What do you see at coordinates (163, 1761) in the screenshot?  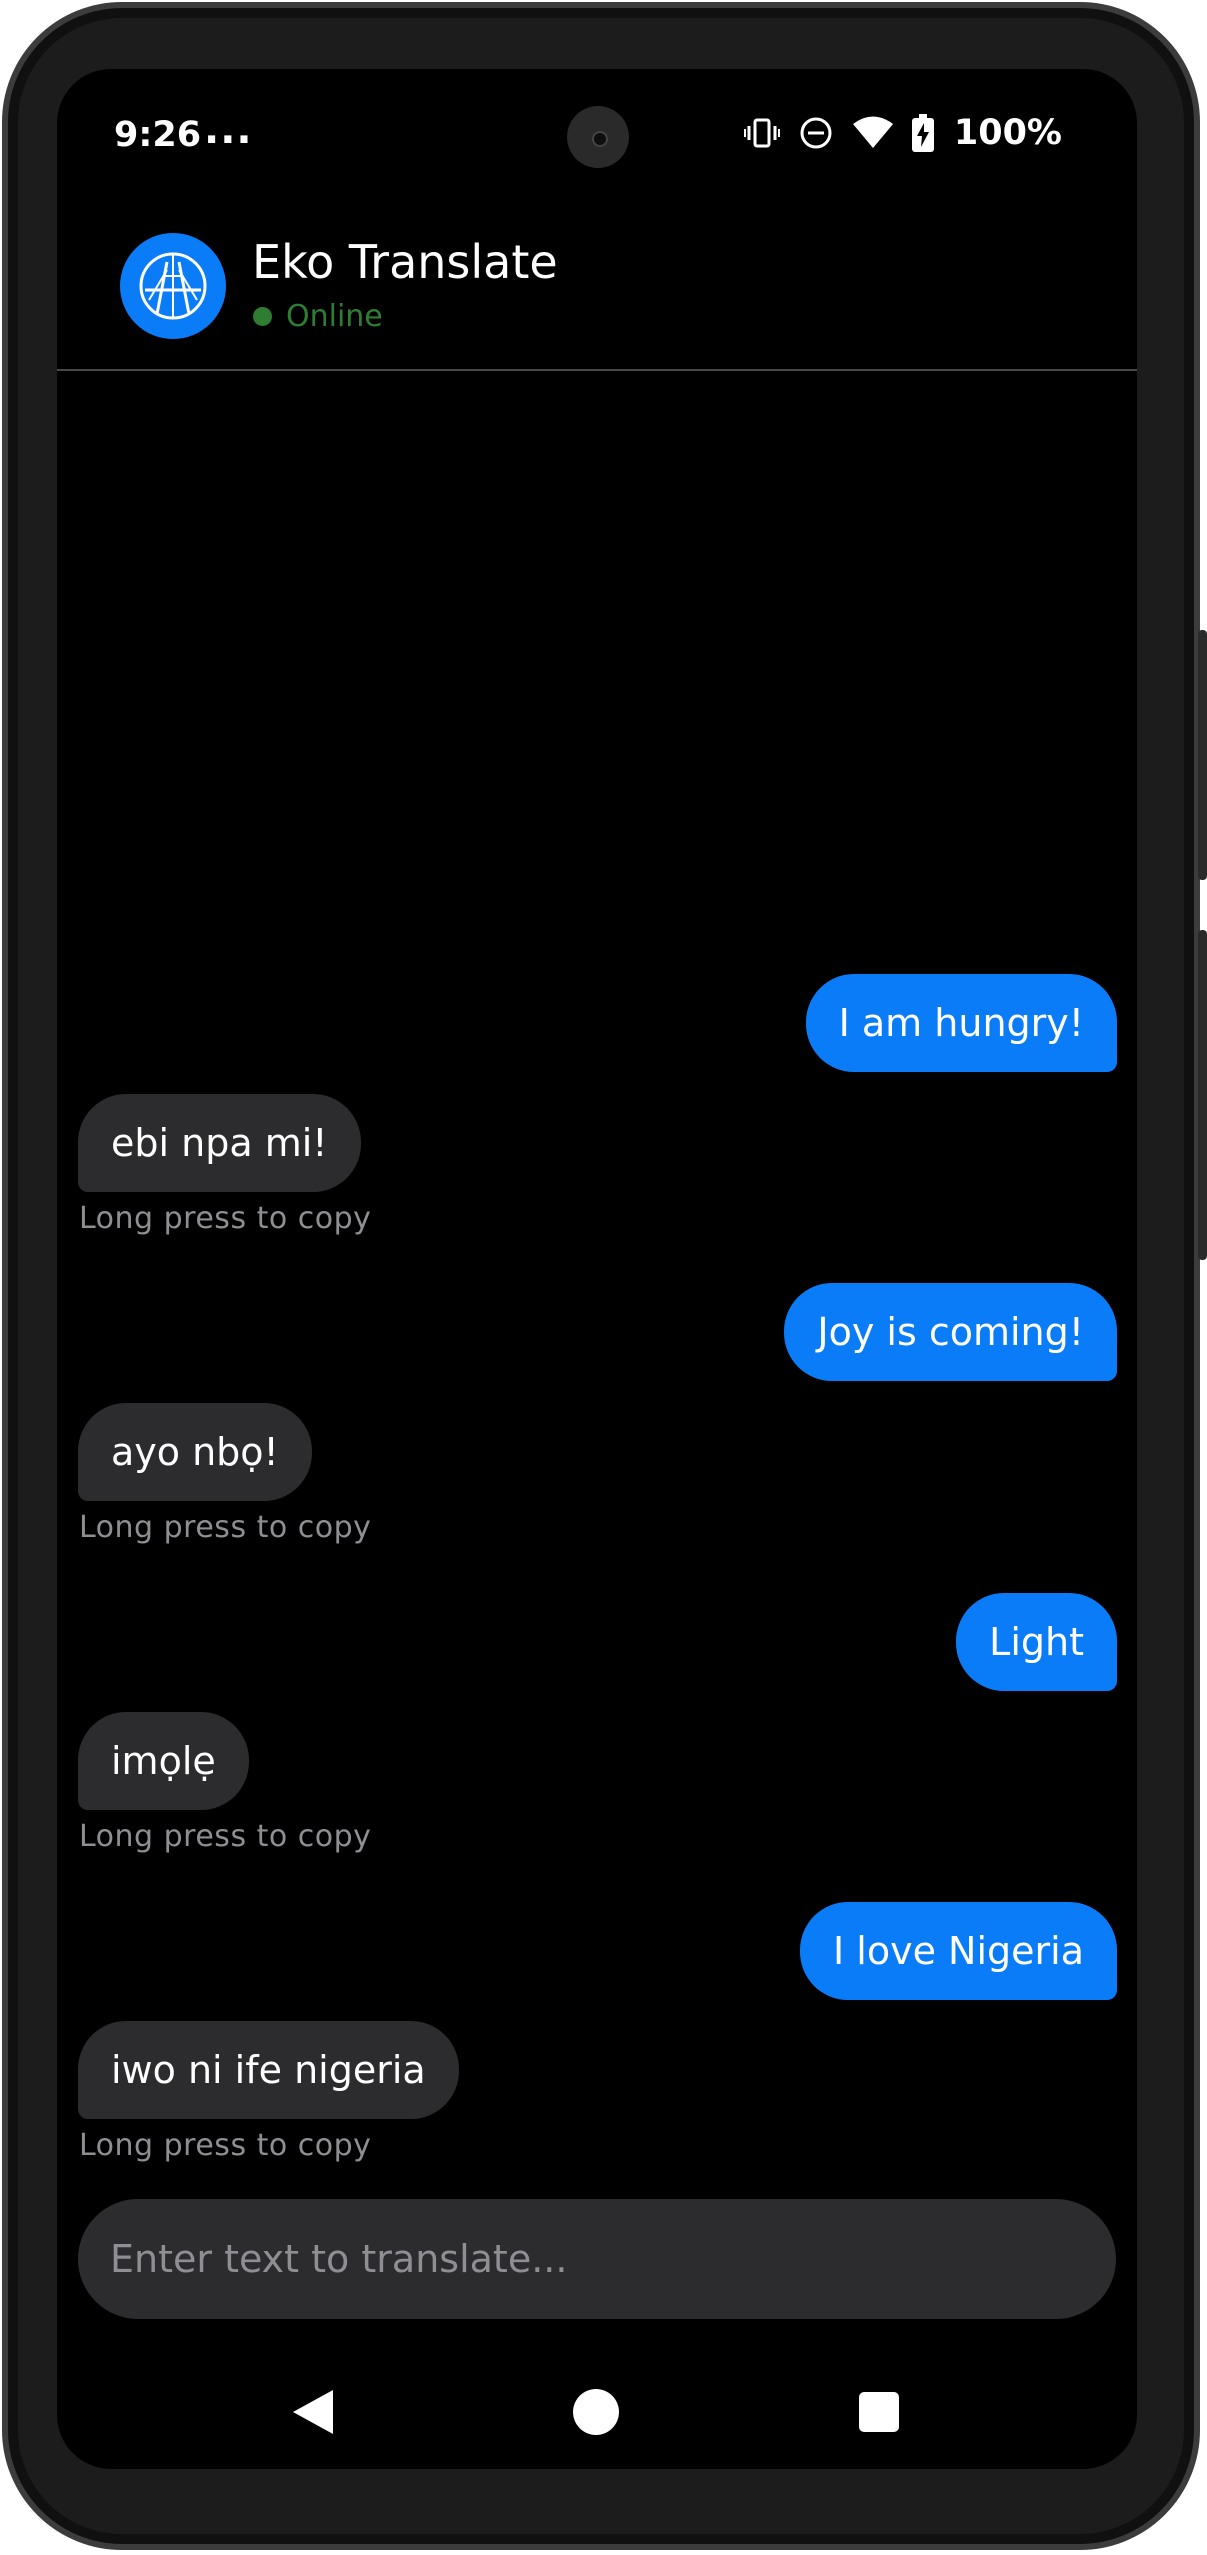 I see `received-message-bubble: imọlẹ` at bounding box center [163, 1761].